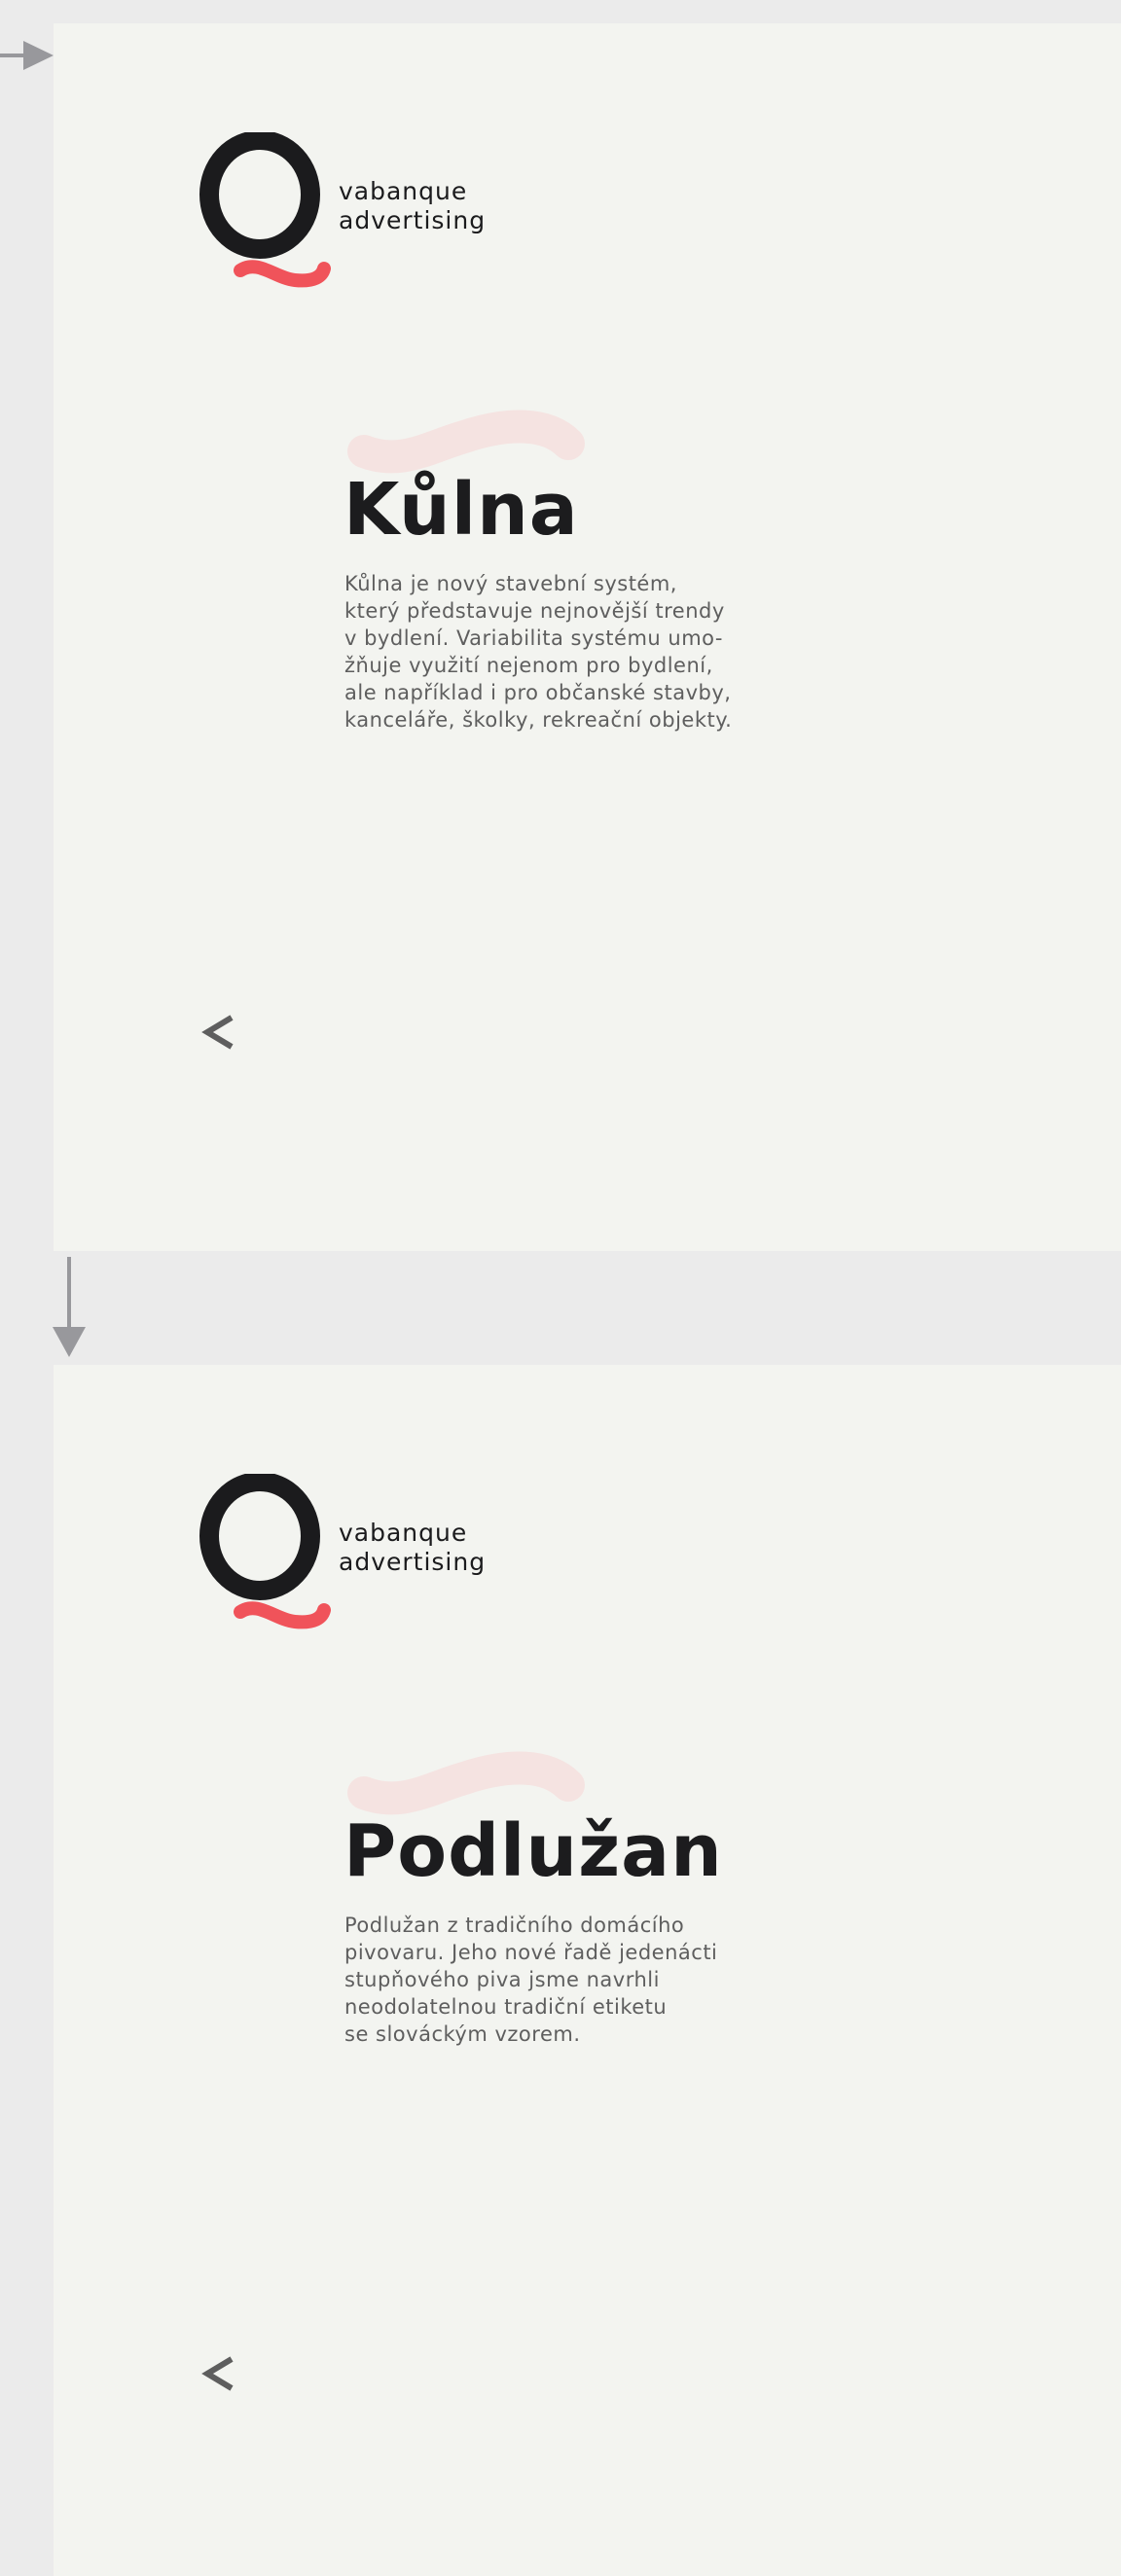 This screenshot has height=2576, width=1121. Describe the element at coordinates (531, 1952) in the screenshot. I see `description-line: pivovaru. Jeho nové řadě jedenácti` at that location.